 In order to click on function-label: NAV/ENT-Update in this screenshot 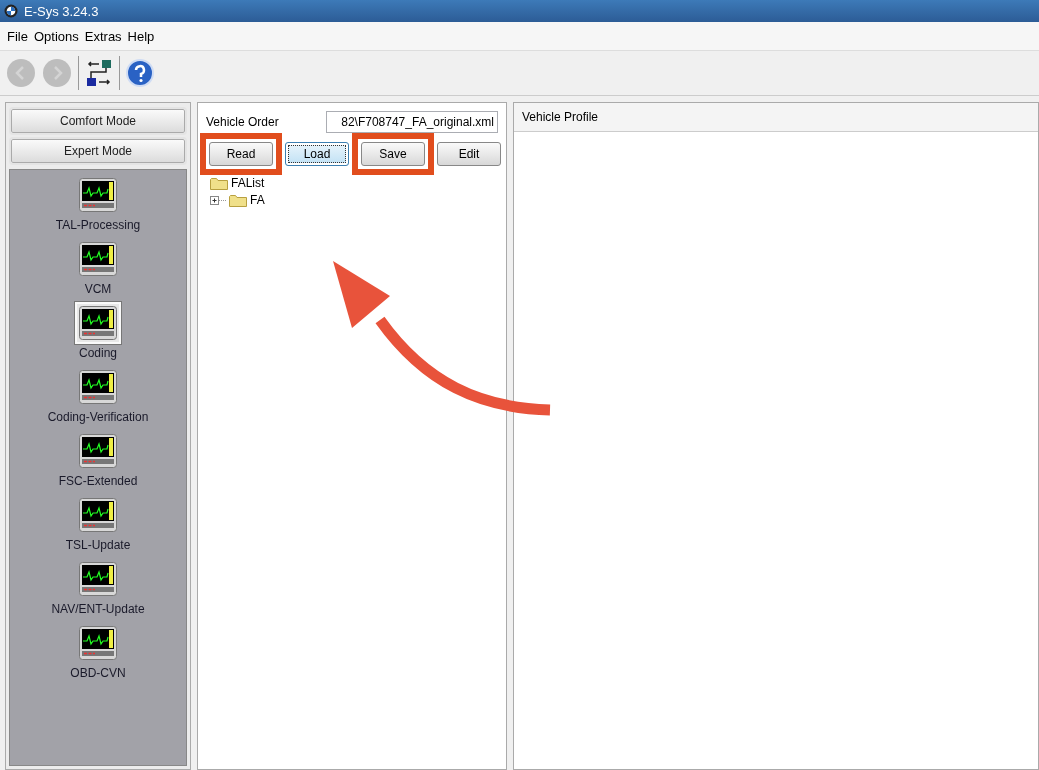, I will do `click(98, 609)`.